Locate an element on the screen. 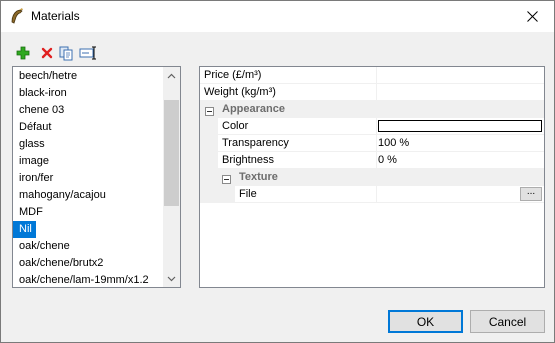 The image size is (555, 343). list-item: image is located at coordinates (89, 161).